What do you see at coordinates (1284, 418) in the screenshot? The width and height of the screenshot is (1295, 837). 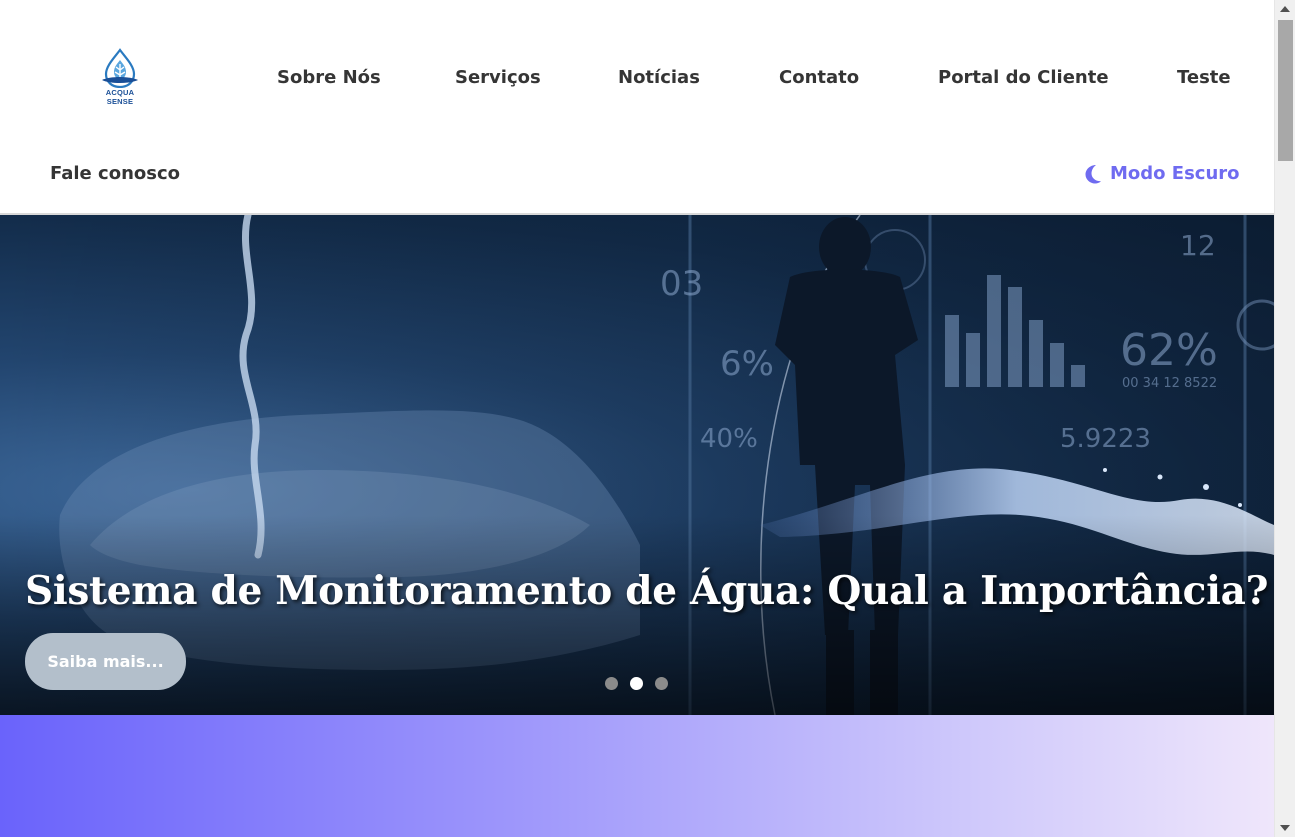 I see `vertical-scrollbar` at bounding box center [1284, 418].